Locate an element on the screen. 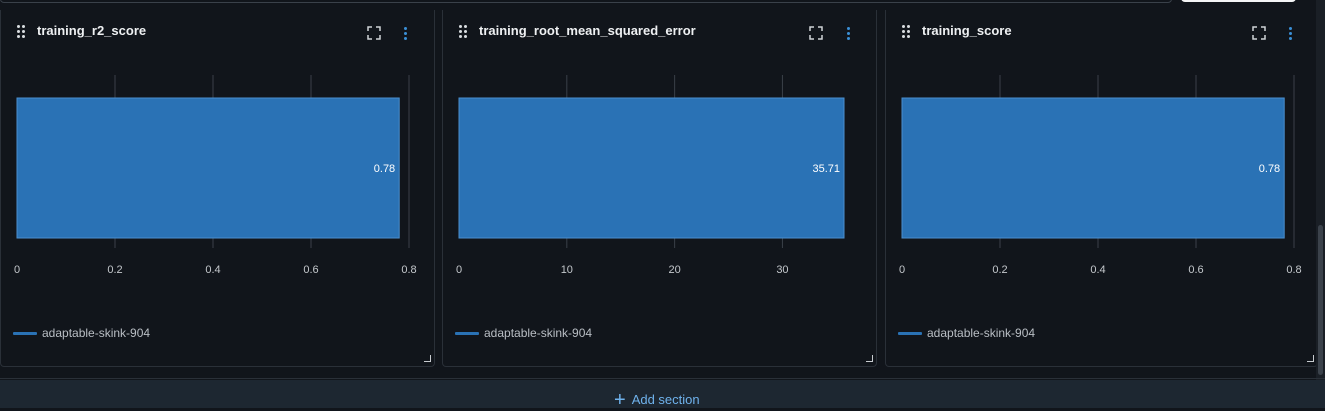 The height and width of the screenshot is (411, 1325). x-tick-label: 10 is located at coordinates (567, 270).